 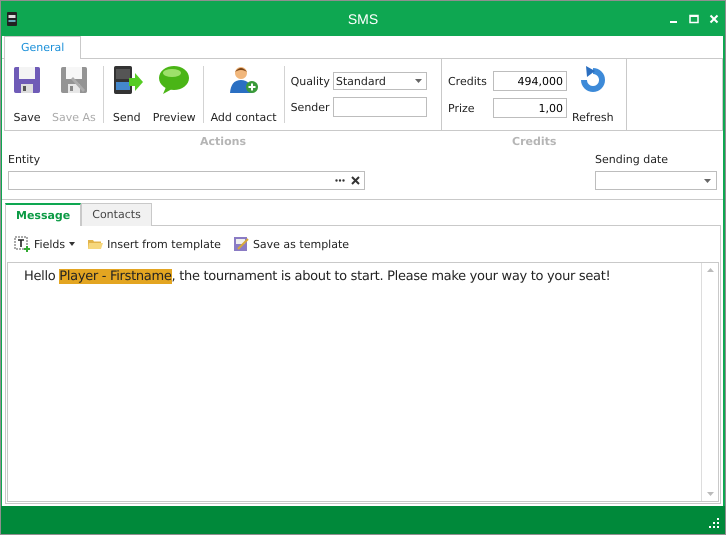 I want to click on window-title: SMS, so click(x=363, y=18).